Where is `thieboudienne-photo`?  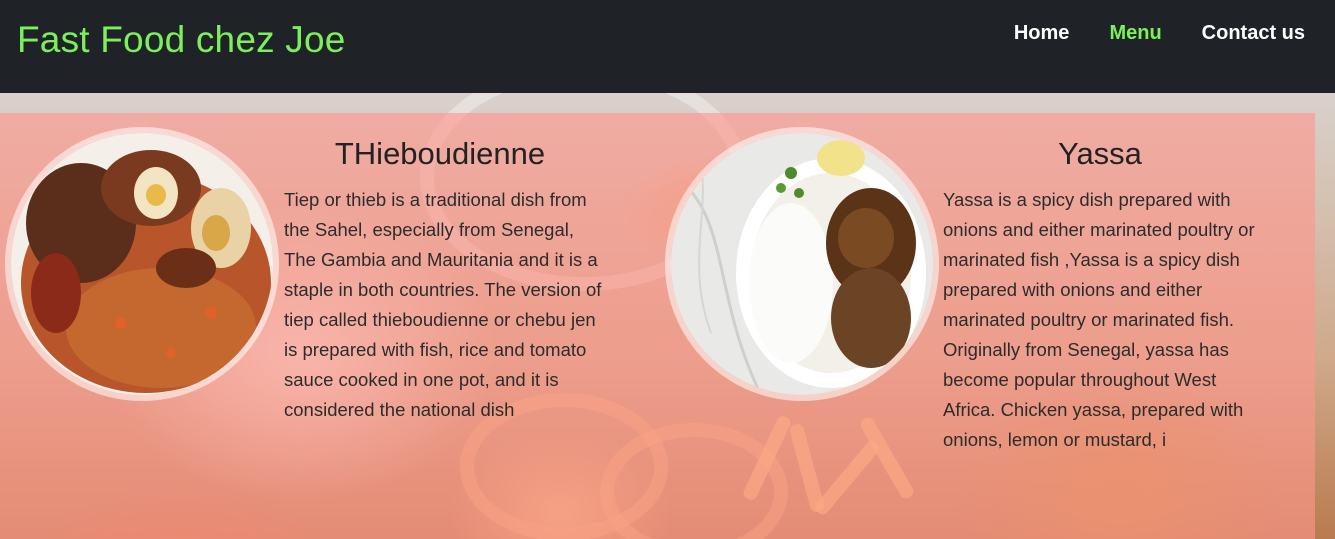
thieboudienne-photo is located at coordinates (142, 264).